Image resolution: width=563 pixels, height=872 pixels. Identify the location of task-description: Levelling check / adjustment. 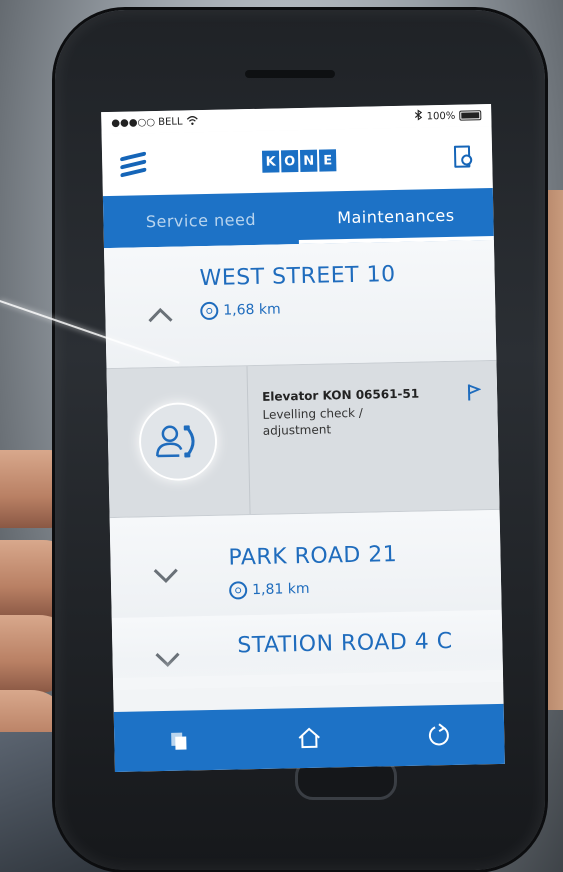
(313, 422).